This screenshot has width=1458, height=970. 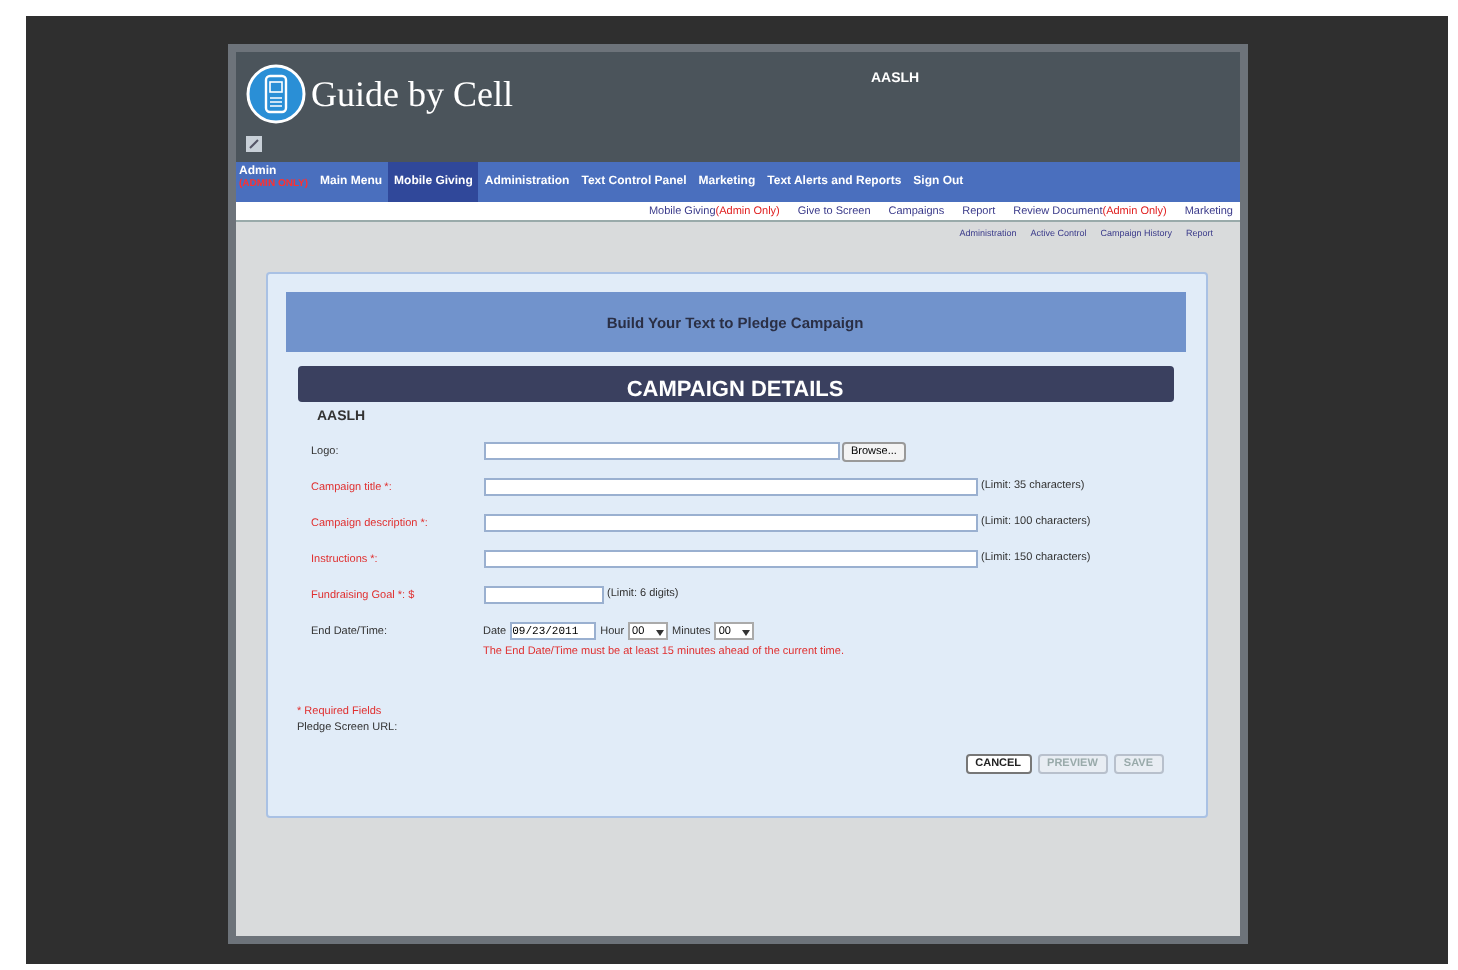 I want to click on goal-field, so click(x=543, y=595).